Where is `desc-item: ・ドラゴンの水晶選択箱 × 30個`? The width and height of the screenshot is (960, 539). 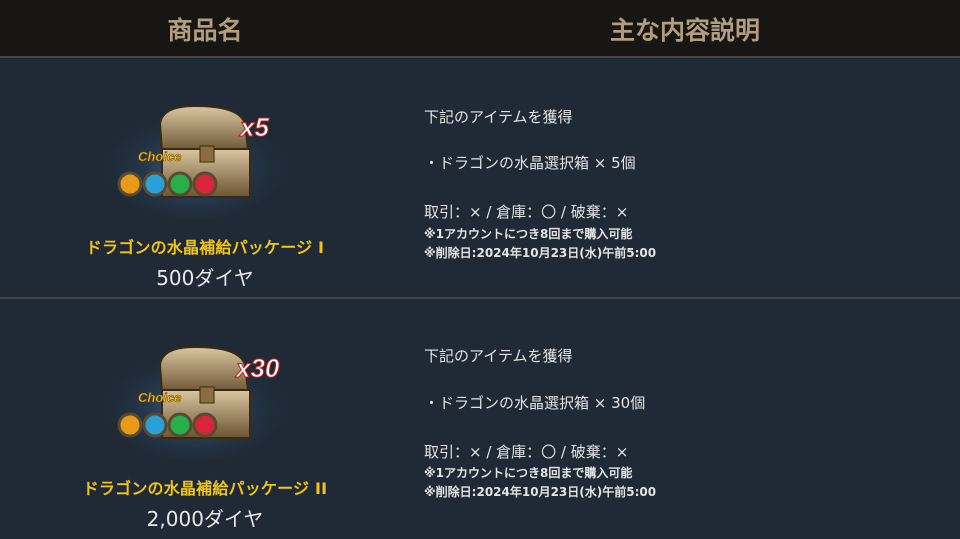 desc-item: ・ドラゴンの水晶選択箱 × 30個 is located at coordinates (535, 403).